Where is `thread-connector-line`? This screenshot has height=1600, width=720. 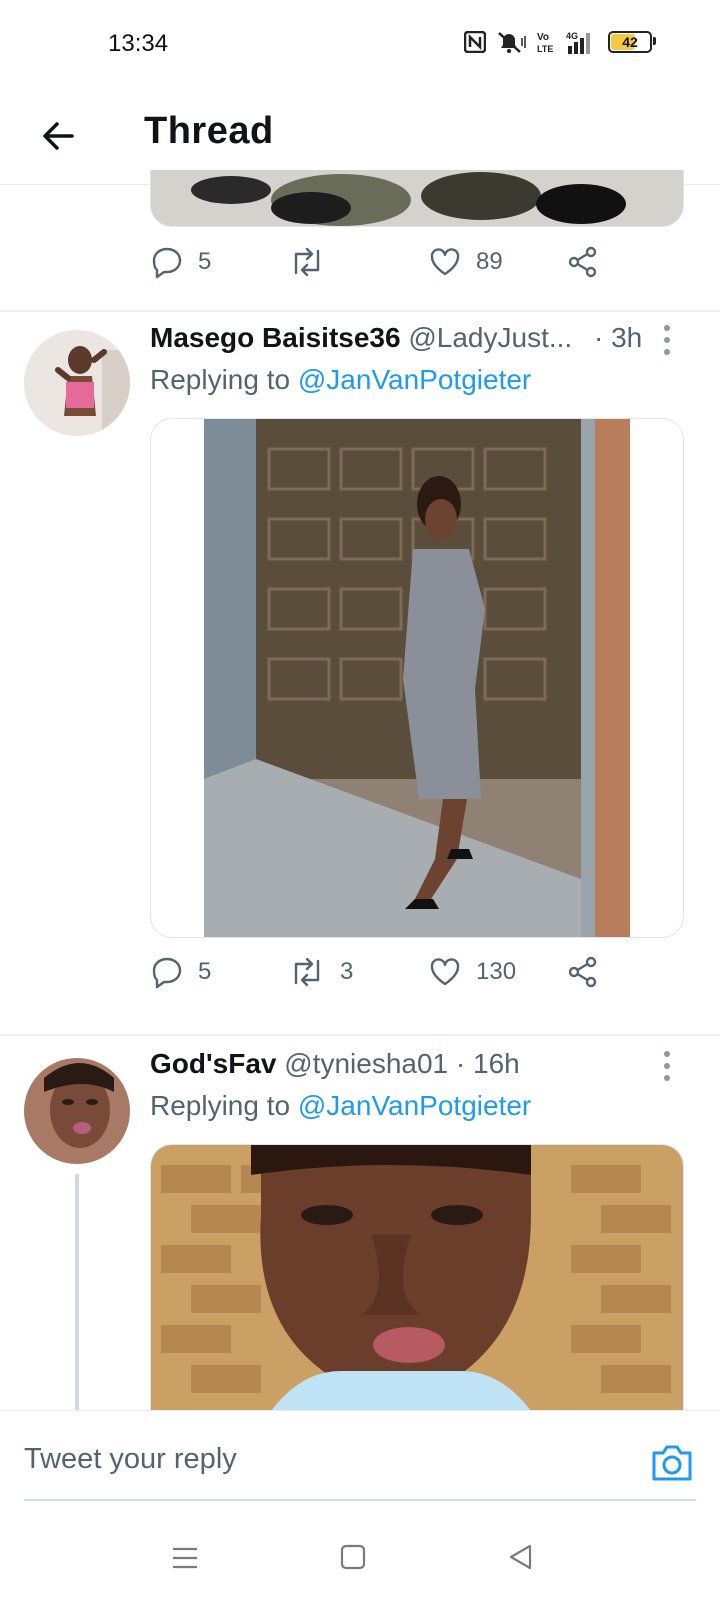 thread-connector-line is located at coordinates (77, 1294).